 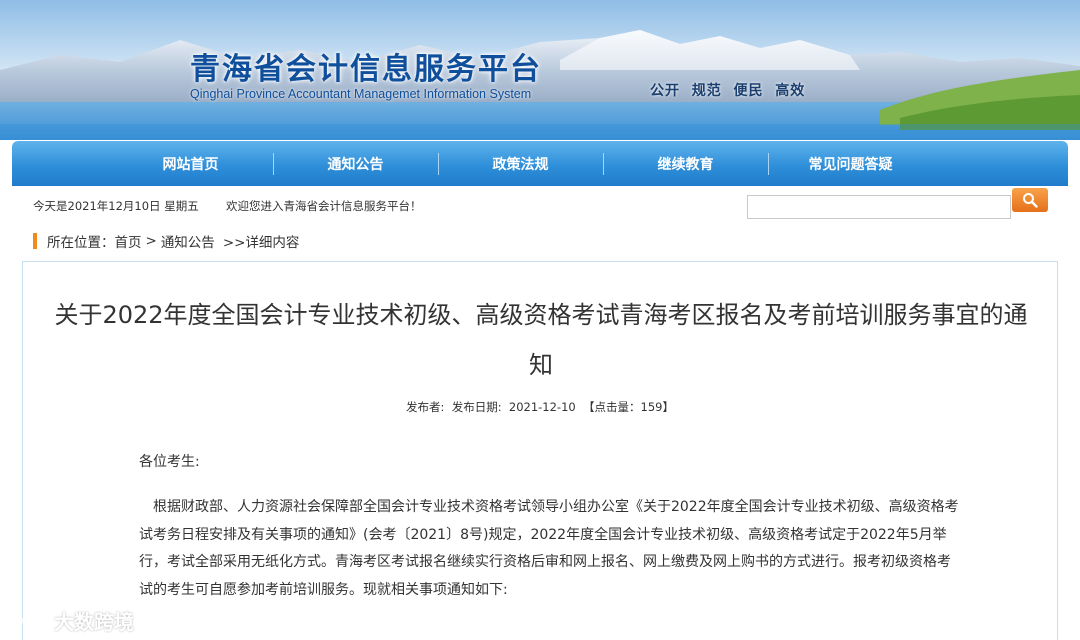 What do you see at coordinates (879, 207) in the screenshot?
I see `search-input` at bounding box center [879, 207].